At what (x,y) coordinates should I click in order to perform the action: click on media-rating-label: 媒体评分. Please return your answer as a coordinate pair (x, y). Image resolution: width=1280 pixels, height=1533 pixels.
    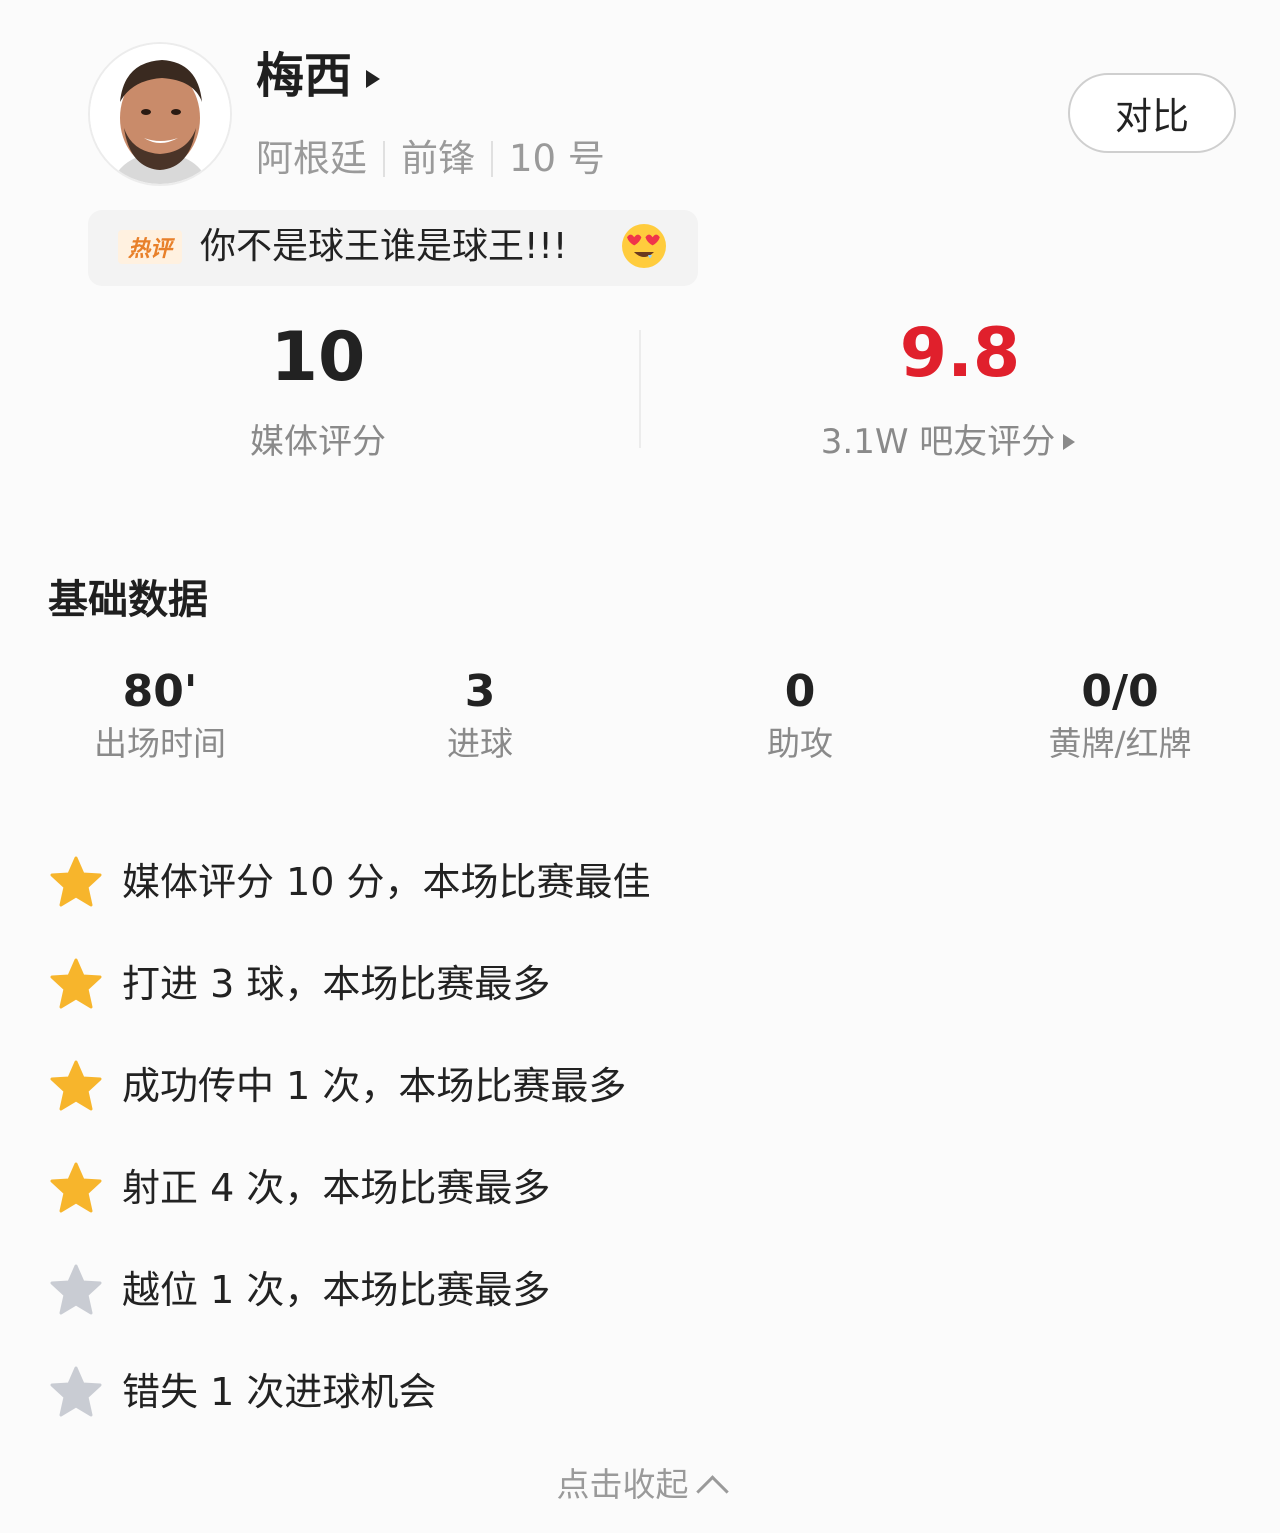
    Looking at the image, I should click on (318, 442).